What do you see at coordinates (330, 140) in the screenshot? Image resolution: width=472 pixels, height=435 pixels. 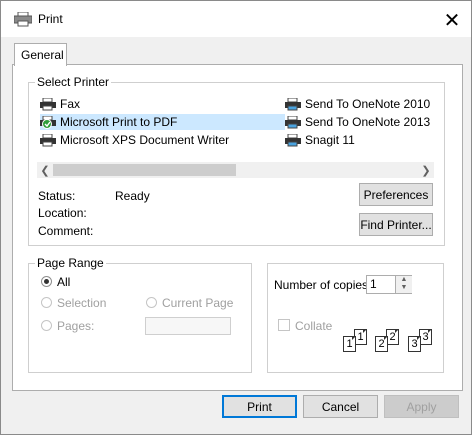 I see `printer-name: Snagit 11` at bounding box center [330, 140].